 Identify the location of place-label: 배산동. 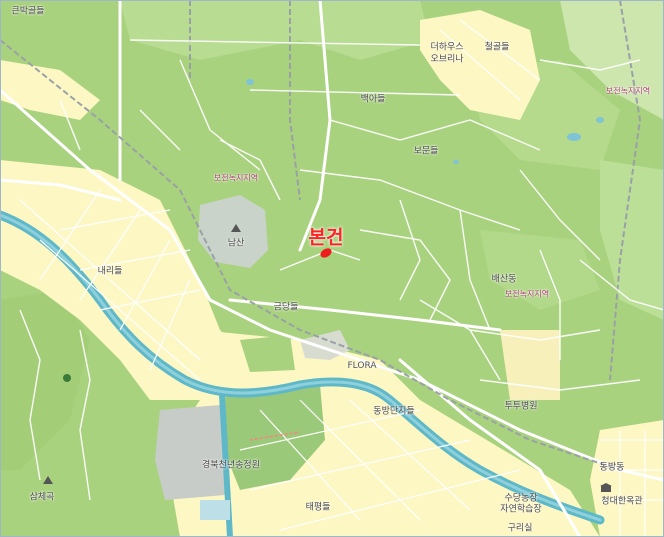
(504, 279).